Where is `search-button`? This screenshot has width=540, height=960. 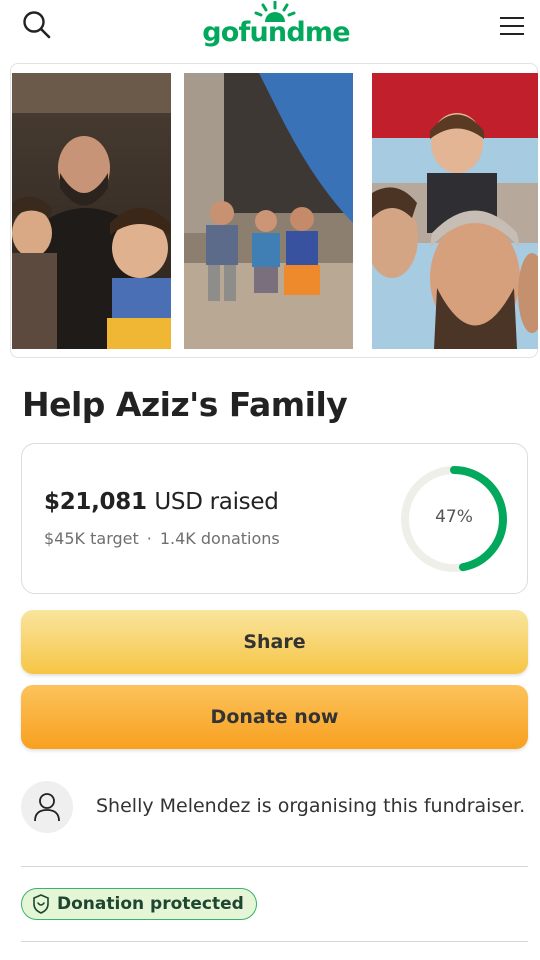 search-button is located at coordinates (37, 26).